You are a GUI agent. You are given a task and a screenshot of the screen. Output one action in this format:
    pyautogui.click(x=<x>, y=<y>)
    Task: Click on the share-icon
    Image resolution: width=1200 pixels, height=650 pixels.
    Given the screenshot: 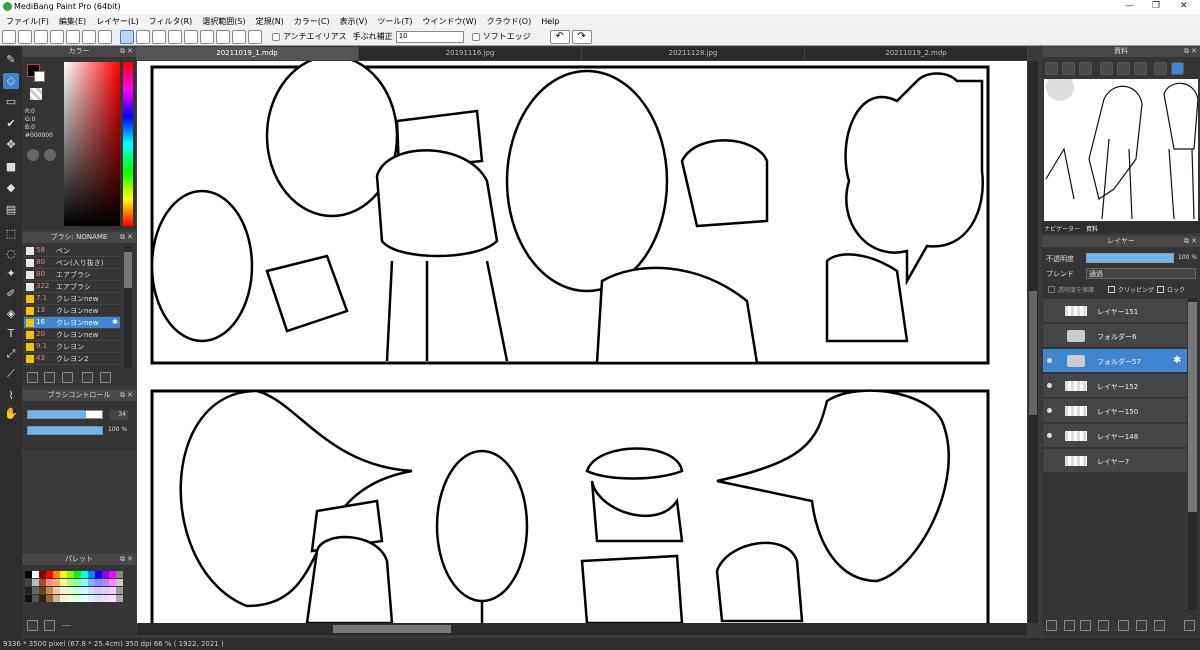 What is the action you would take?
    pyautogui.click(x=25, y=36)
    